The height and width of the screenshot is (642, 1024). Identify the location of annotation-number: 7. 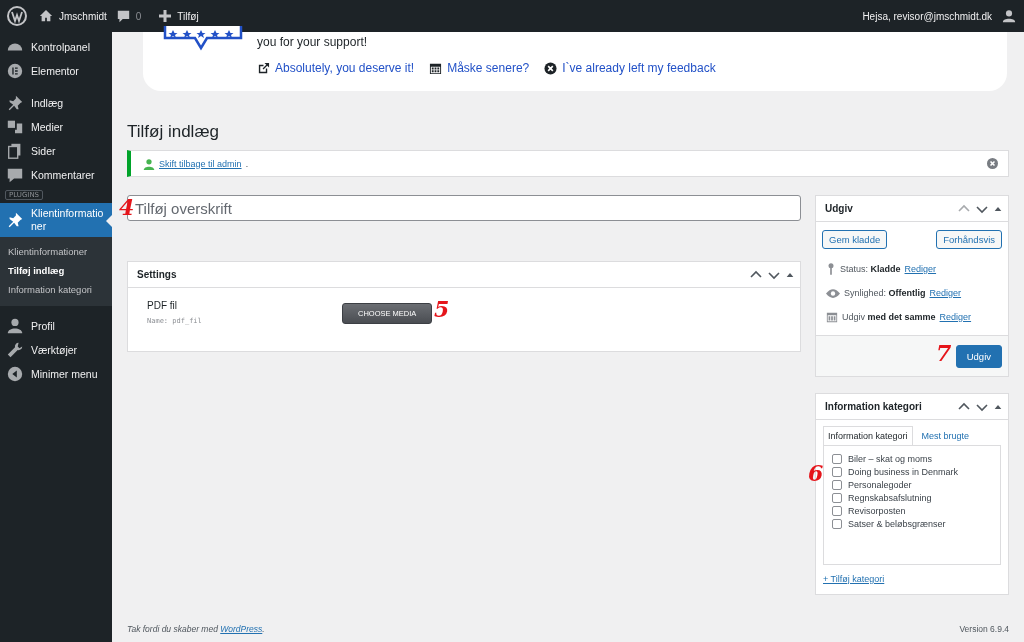
(944, 353).